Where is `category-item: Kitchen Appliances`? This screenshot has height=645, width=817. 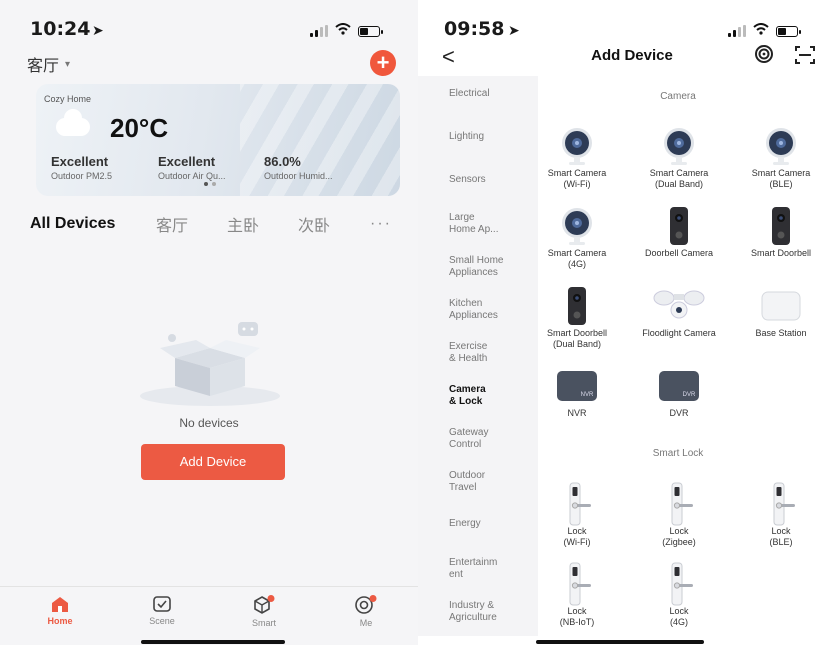
category-item: Kitchen Appliances is located at coordinates (473, 309).